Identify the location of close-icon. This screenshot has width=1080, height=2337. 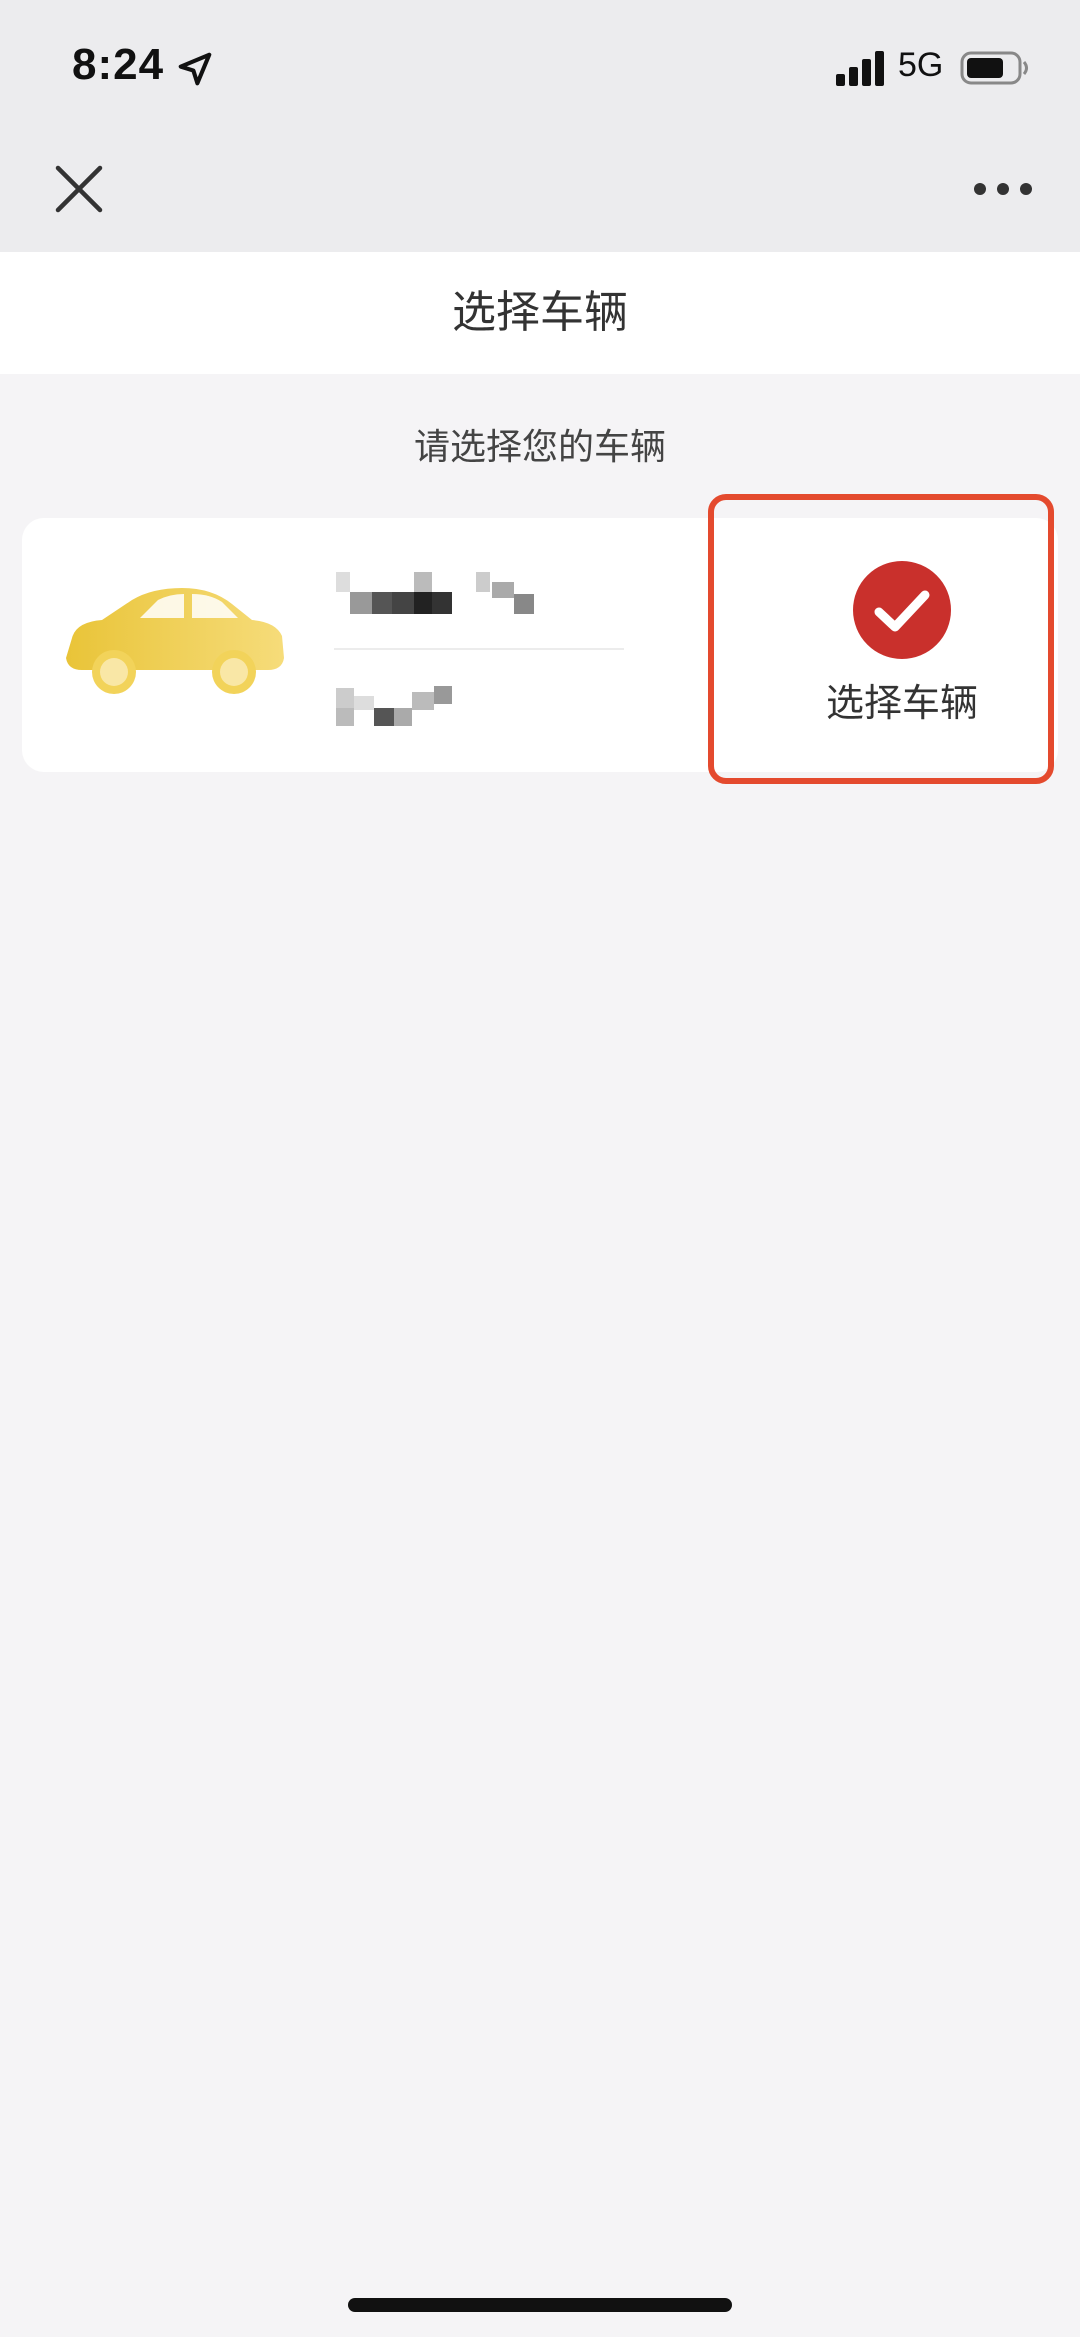
(79, 189).